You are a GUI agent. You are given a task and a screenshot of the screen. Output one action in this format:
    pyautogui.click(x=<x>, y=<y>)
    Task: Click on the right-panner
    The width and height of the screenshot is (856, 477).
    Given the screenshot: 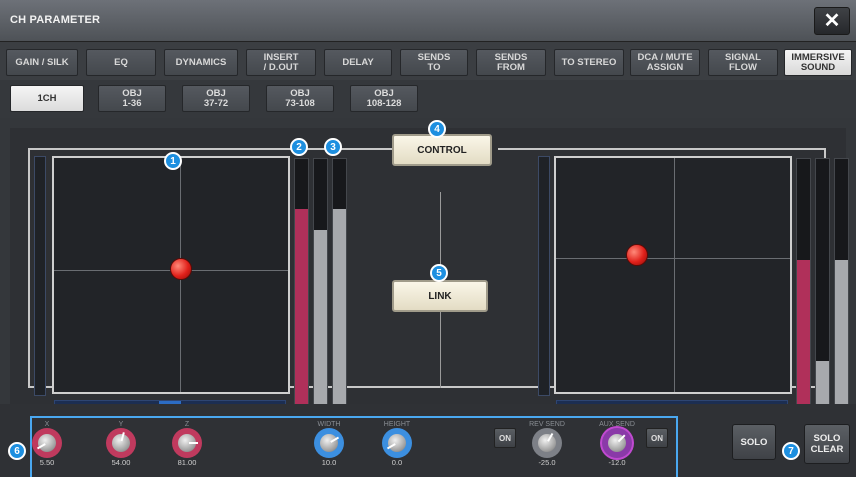 What is the action you would take?
    pyautogui.click(x=673, y=275)
    